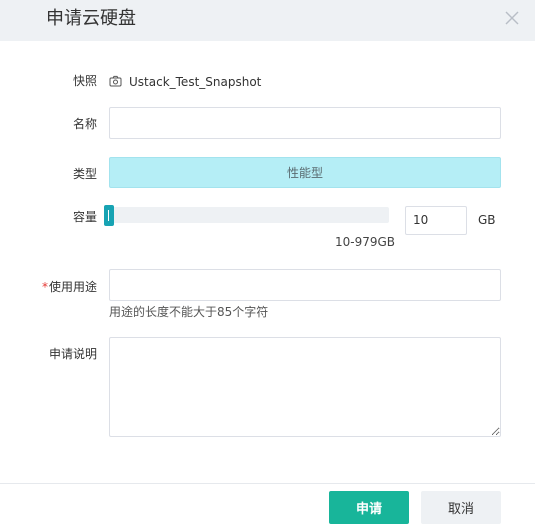  I want to click on usage-hint: 用途的长度不能大于85个字符, so click(189, 312).